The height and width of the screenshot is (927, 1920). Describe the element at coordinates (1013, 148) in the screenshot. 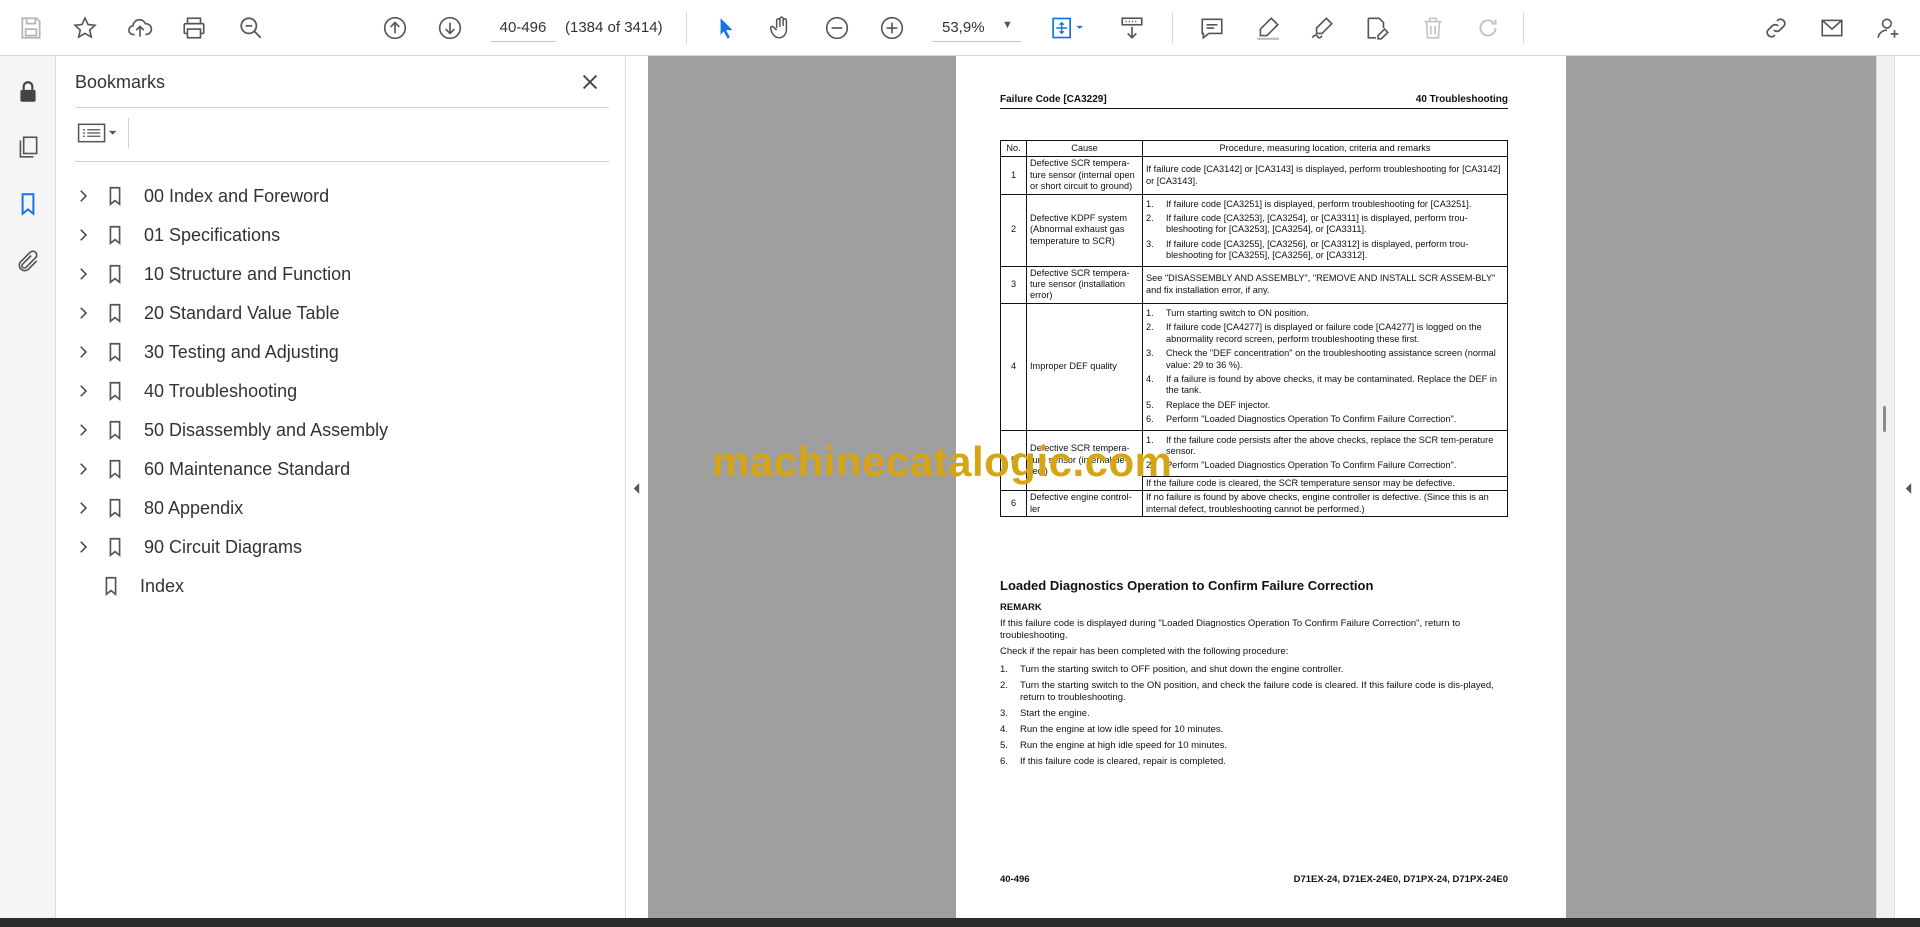

I see `column-header: No.` at that location.